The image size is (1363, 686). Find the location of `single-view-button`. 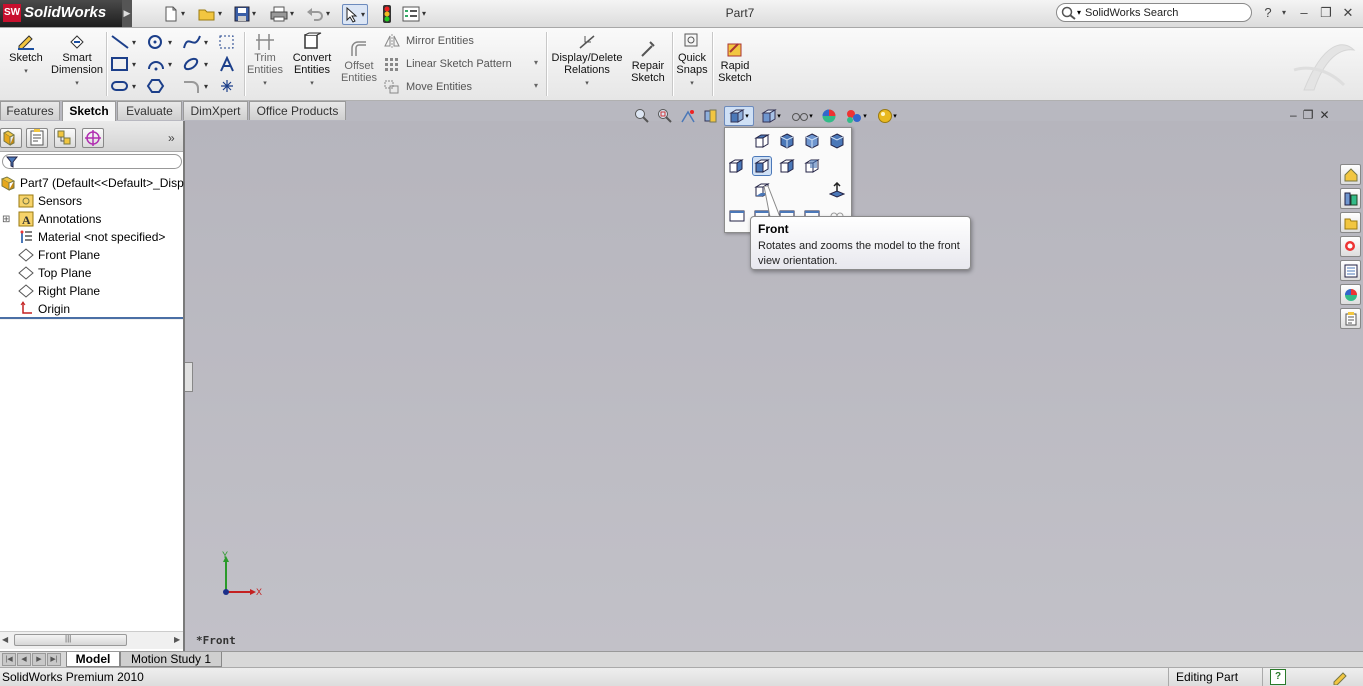

single-view-button is located at coordinates (737, 216).